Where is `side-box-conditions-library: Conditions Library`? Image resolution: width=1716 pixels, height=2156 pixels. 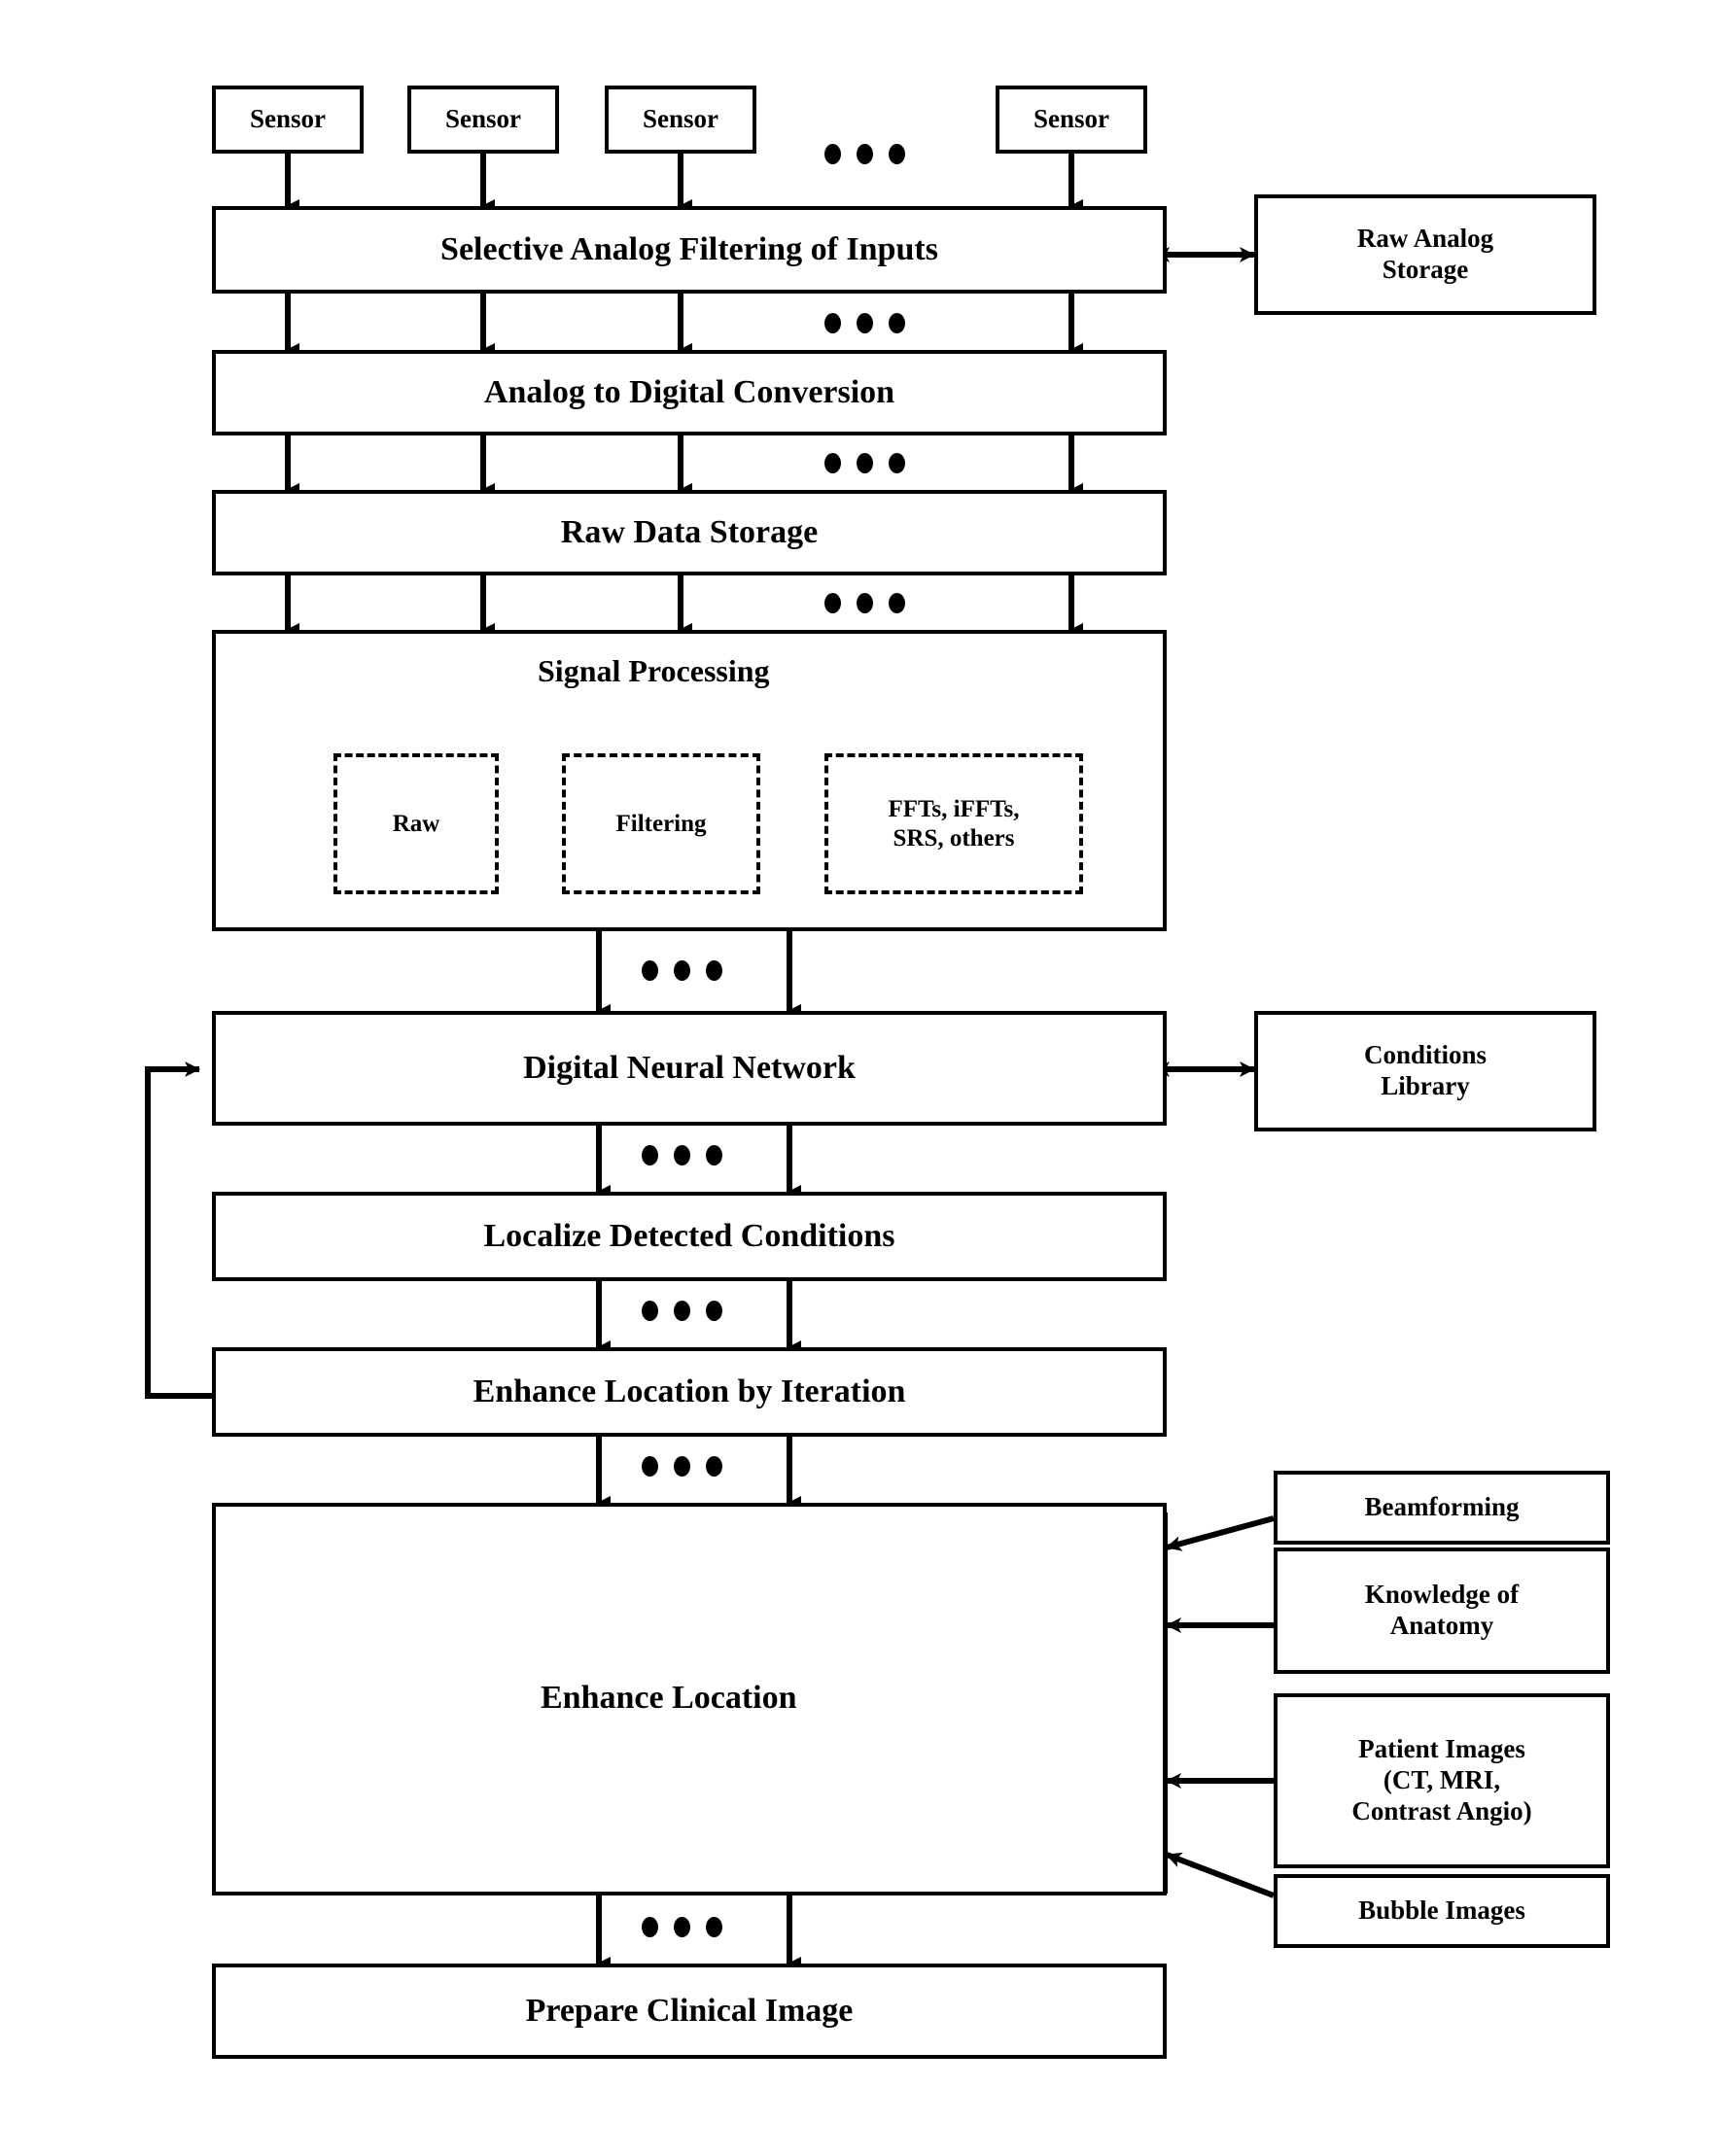 side-box-conditions-library: Conditions Library is located at coordinates (1425, 1071).